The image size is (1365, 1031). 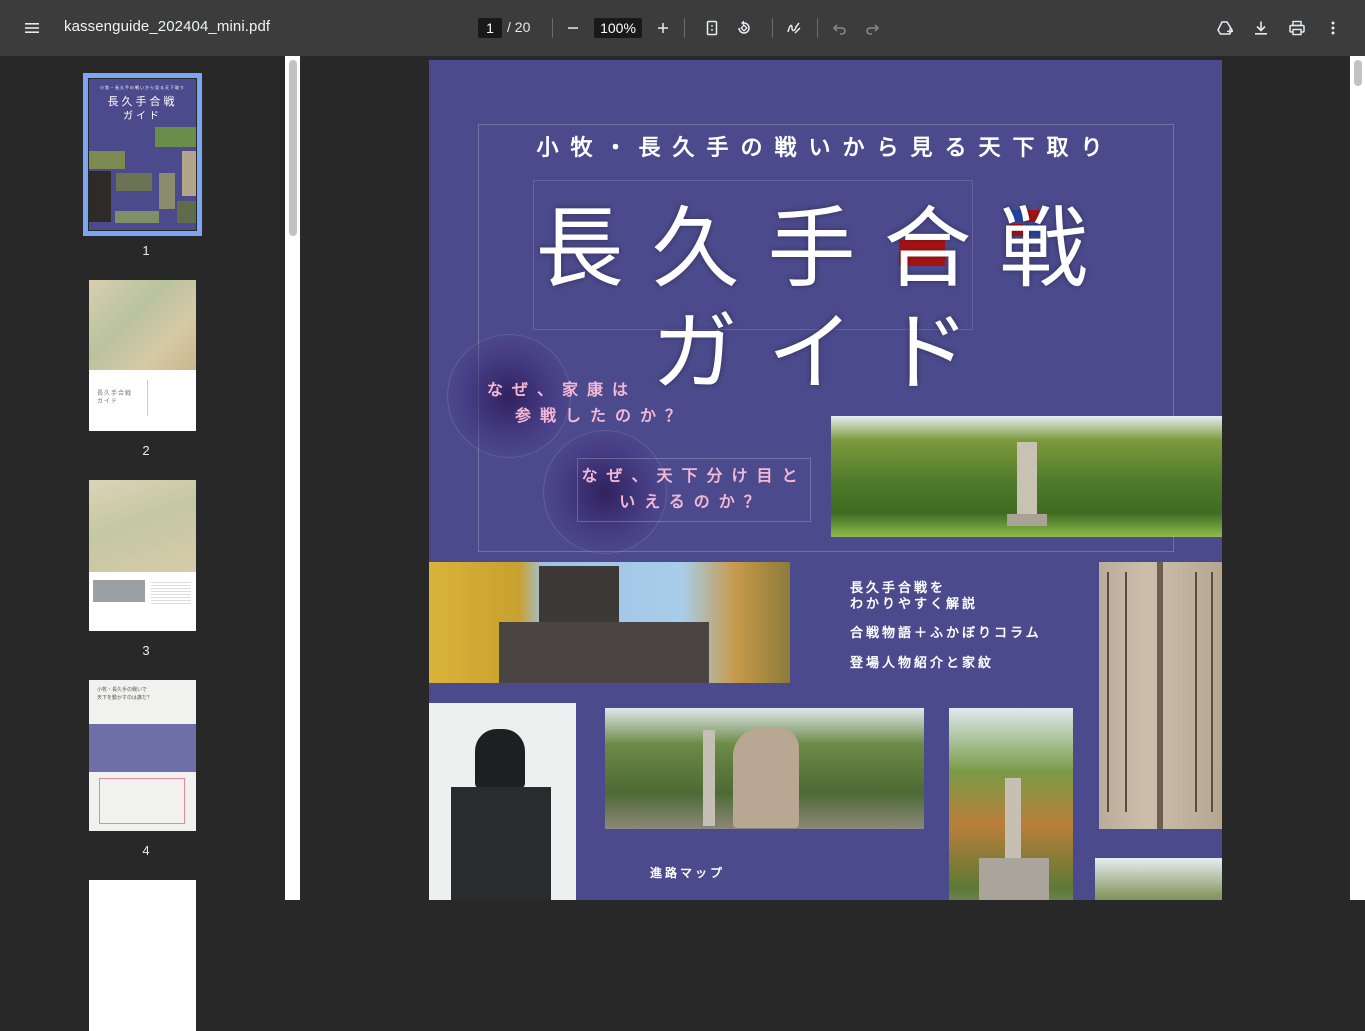 What do you see at coordinates (142, 87) in the screenshot?
I see `thumb1-subtitle: 小牧・長久手の戦いから見る天下取り` at bounding box center [142, 87].